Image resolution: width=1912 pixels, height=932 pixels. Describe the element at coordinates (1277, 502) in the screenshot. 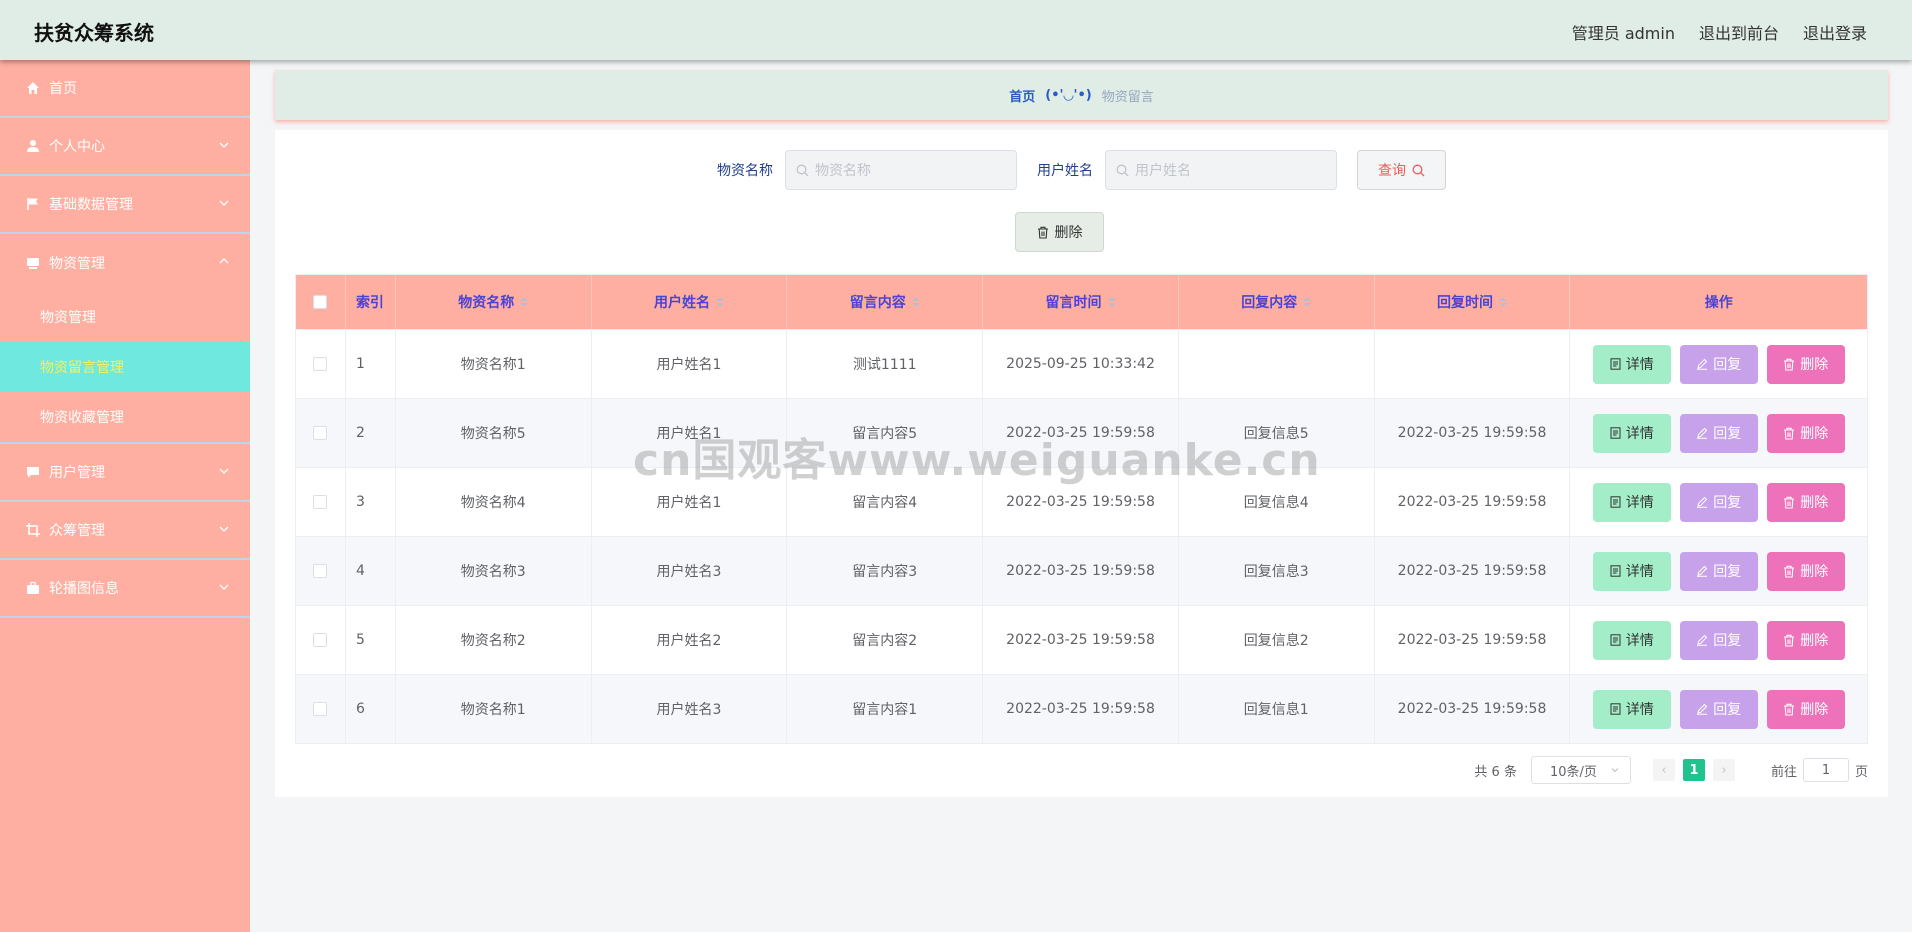

I see `cell-reply: 回复信息4` at that location.